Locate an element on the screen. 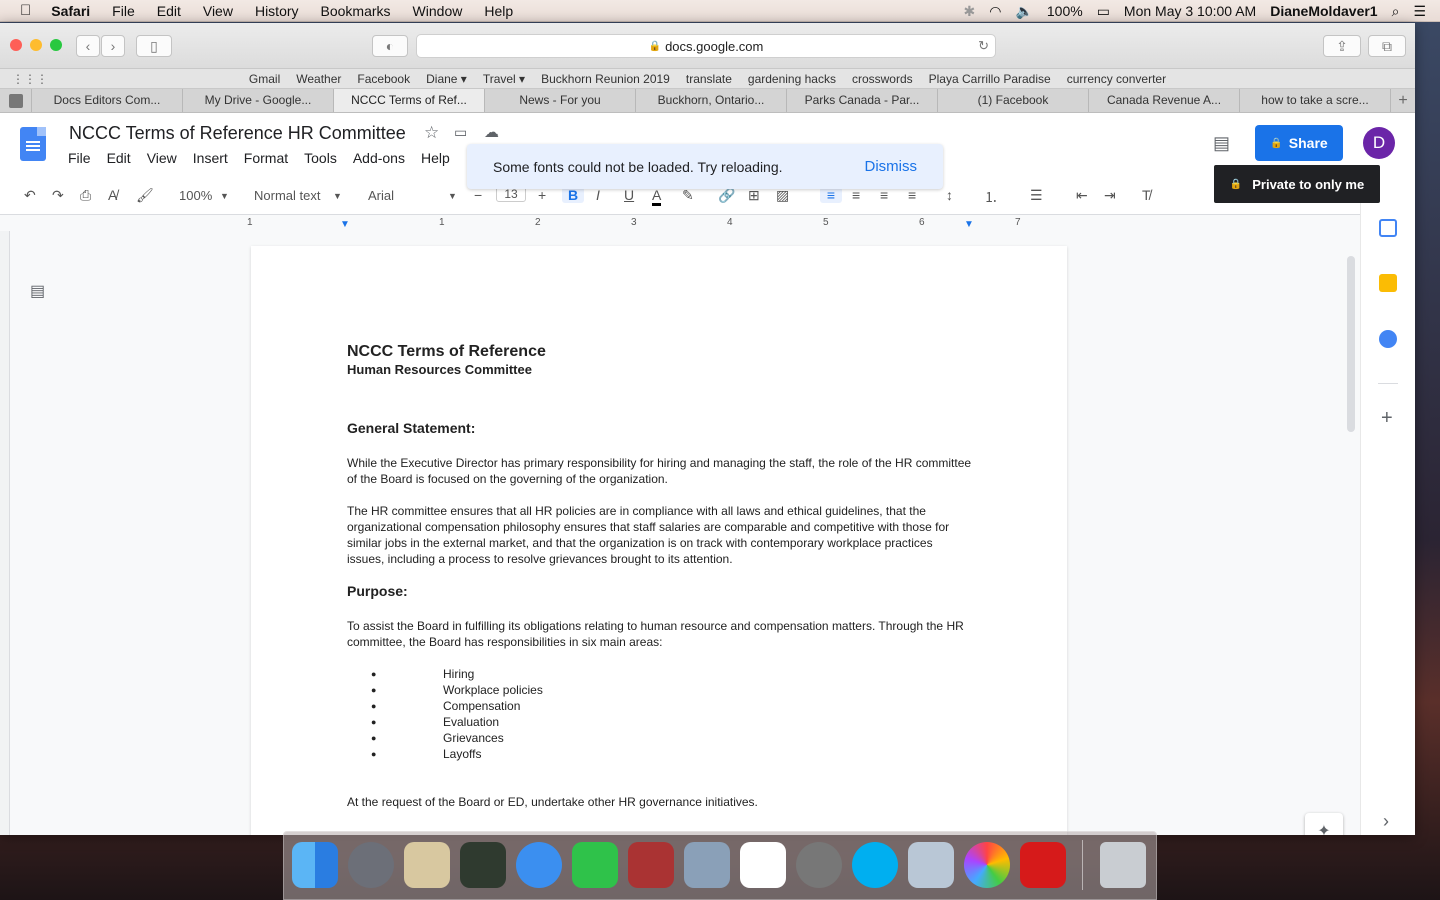 The width and height of the screenshot is (1440, 900). skype-icon is located at coordinates (875, 865).